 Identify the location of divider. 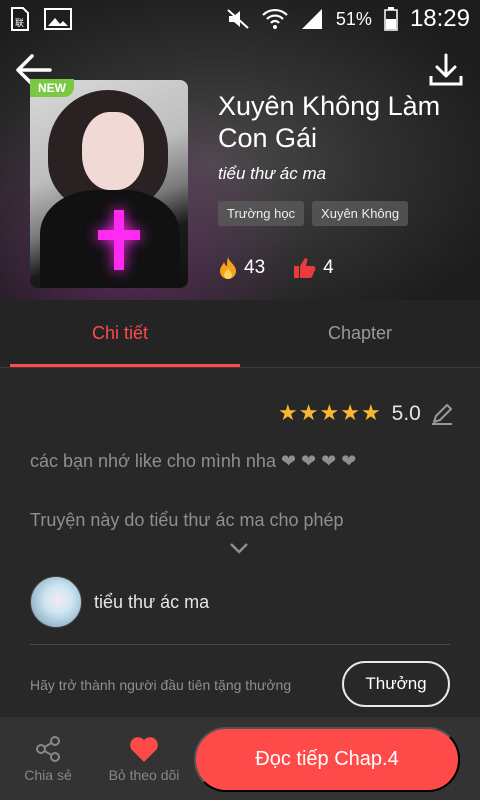
(240, 644).